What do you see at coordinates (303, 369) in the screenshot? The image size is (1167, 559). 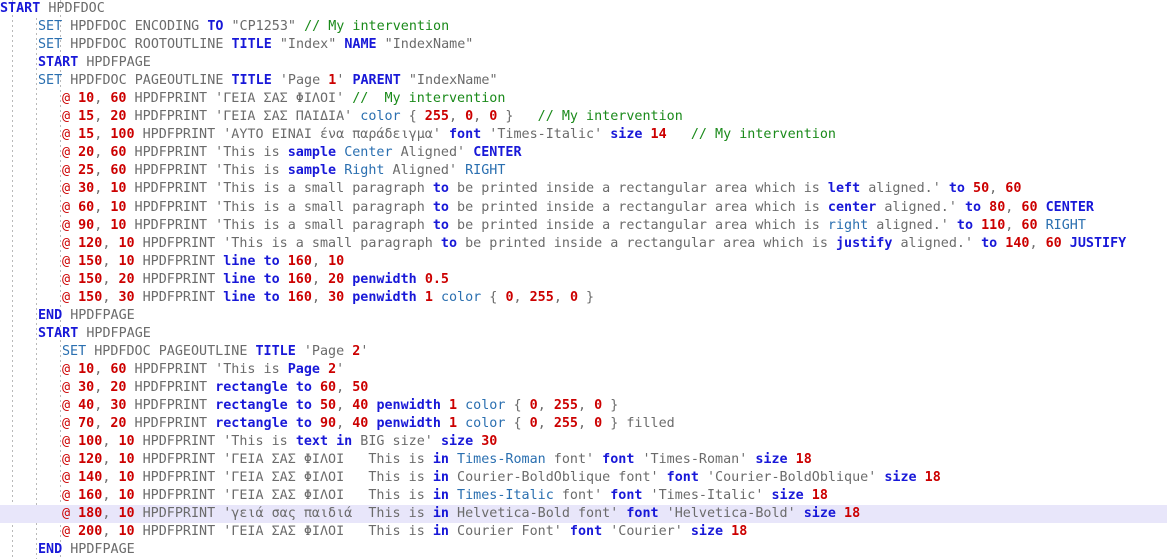 I see `code-token-kw: Page` at bounding box center [303, 369].